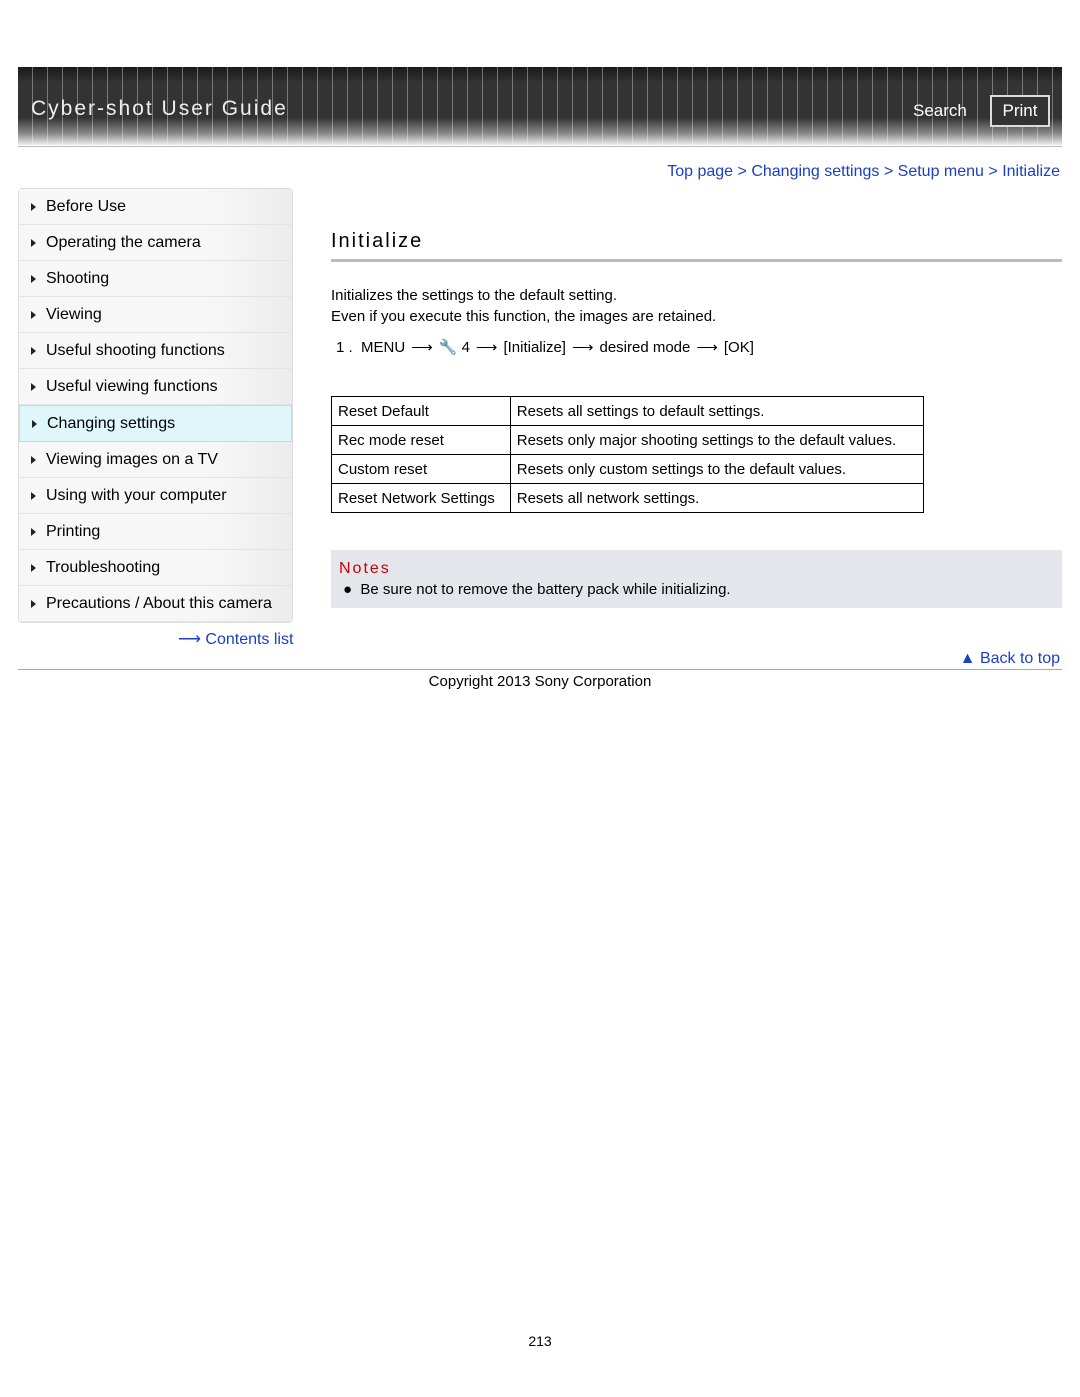 This screenshot has height=1397, width=1080. I want to click on header-banner: Cyber-shot User Guide Search Print, so click(540, 106).